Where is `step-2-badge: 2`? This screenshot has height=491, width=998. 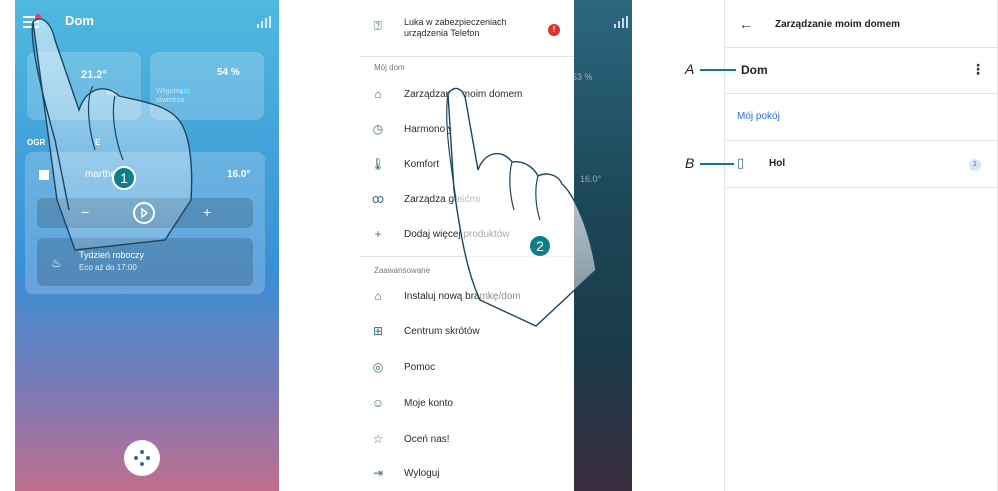
step-2-badge: 2 is located at coordinates (540, 246).